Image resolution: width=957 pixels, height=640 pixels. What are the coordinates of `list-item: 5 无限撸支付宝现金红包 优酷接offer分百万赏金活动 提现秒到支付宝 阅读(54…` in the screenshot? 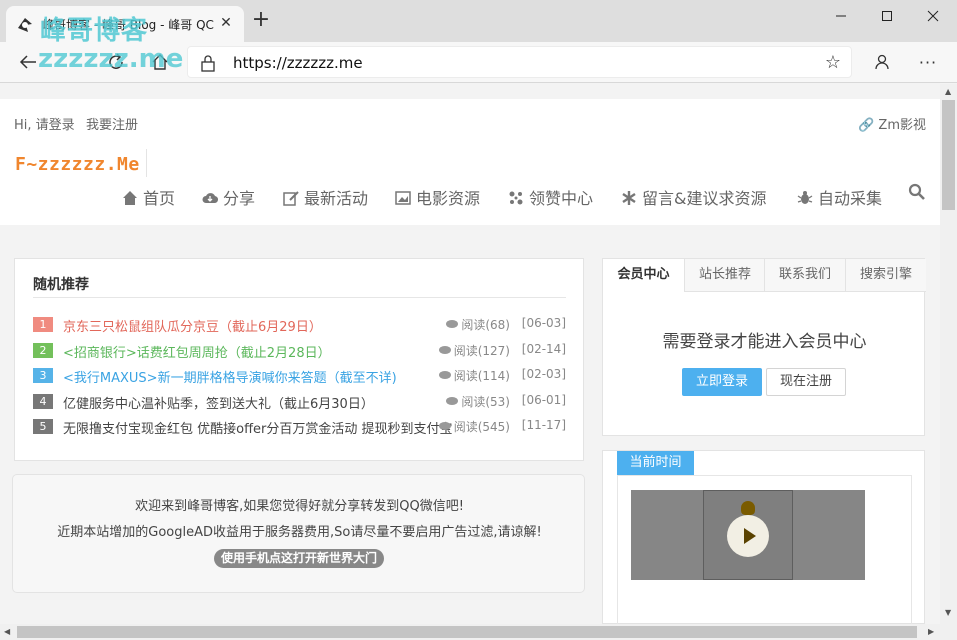 It's located at (299, 427).